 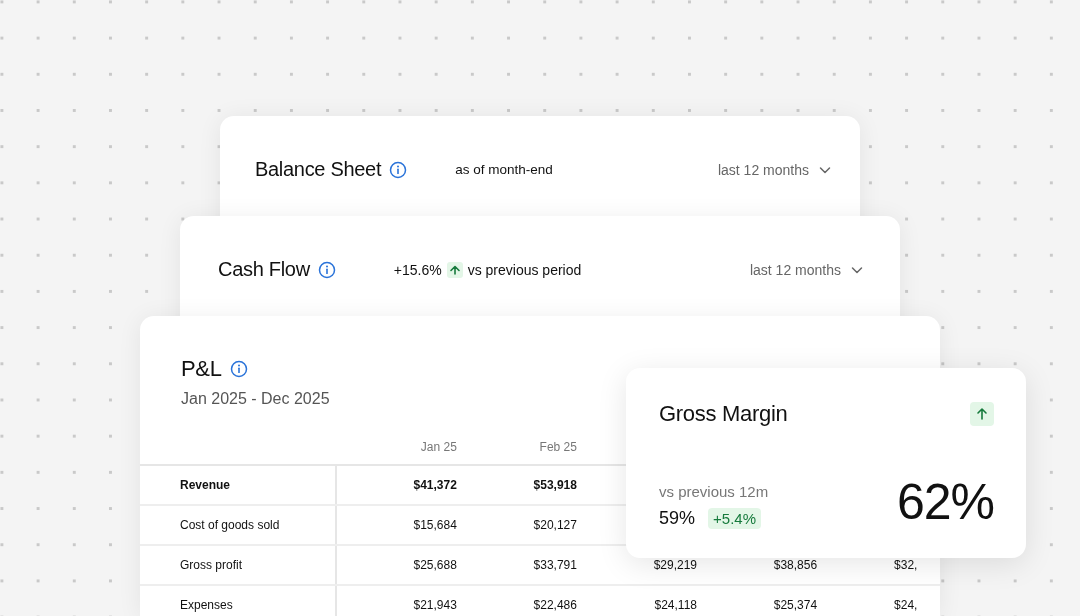 What do you see at coordinates (516, 485) in the screenshot?
I see `table-cell: $53,918` at bounding box center [516, 485].